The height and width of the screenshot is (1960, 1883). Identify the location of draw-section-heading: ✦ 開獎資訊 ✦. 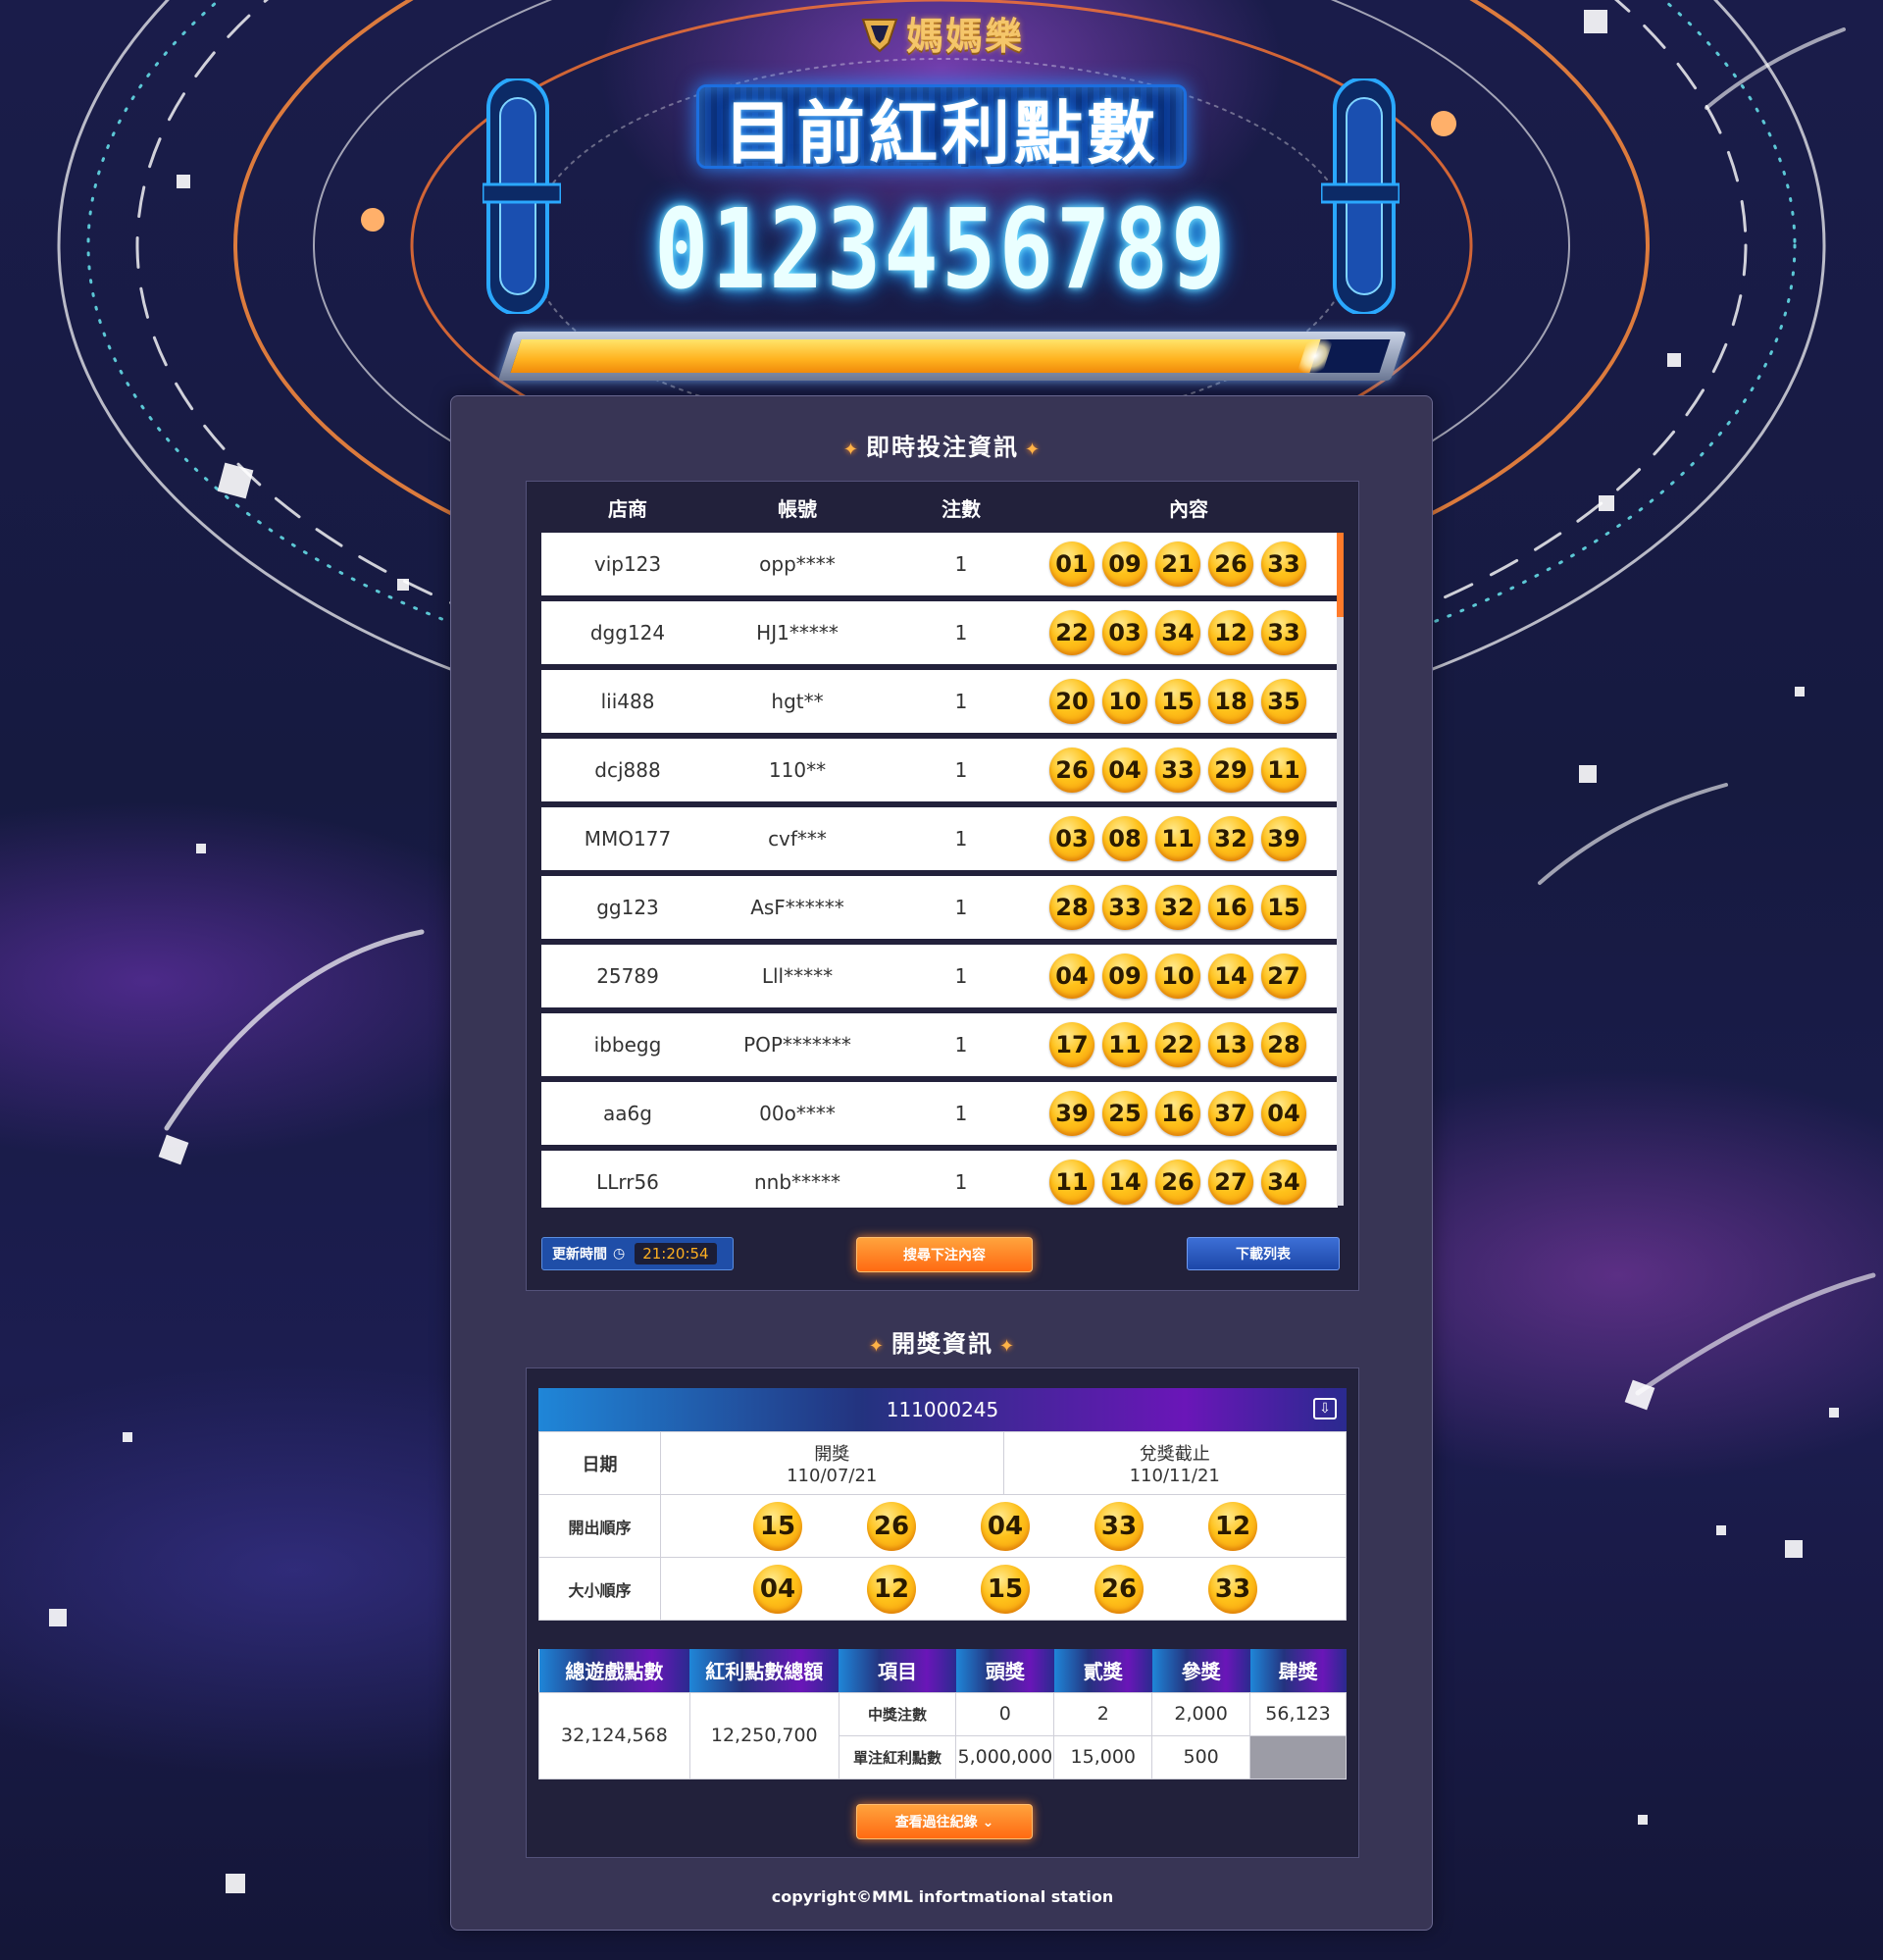
(942, 1341).